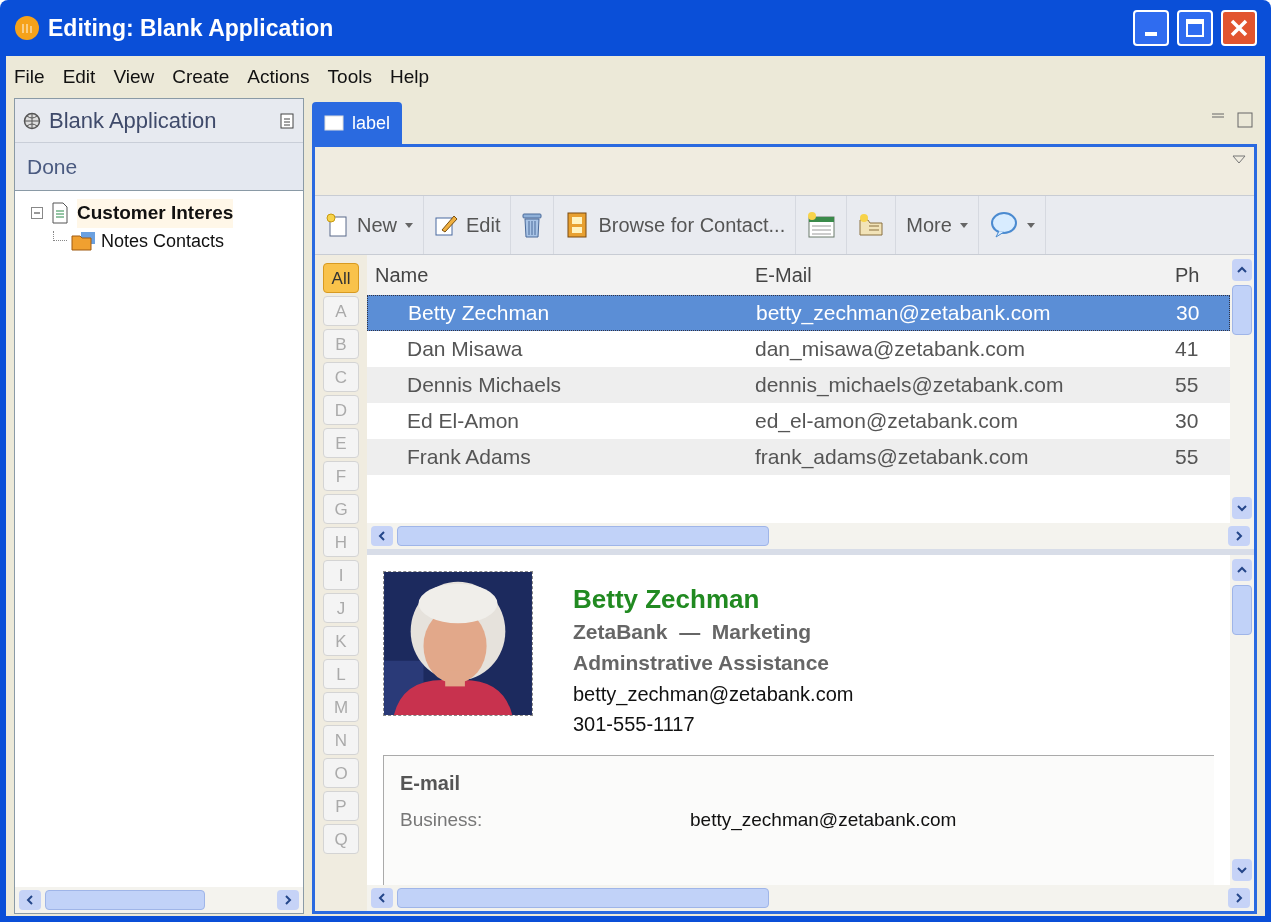 This screenshot has width=1271, height=922. What do you see at coordinates (957, 275) in the screenshot?
I see `column-header: E-Mail` at bounding box center [957, 275].